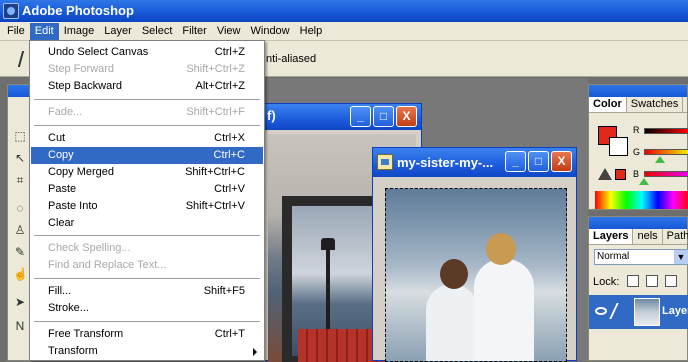  I want to click on lock-label: Lock:, so click(606, 282).